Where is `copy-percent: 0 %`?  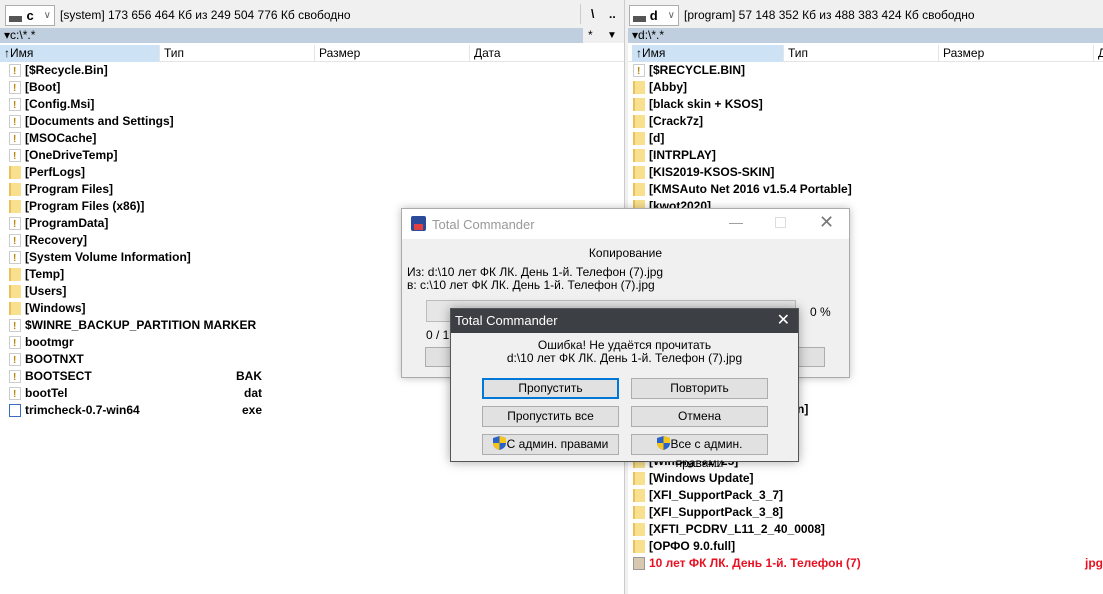
copy-percent: 0 % is located at coordinates (820, 312).